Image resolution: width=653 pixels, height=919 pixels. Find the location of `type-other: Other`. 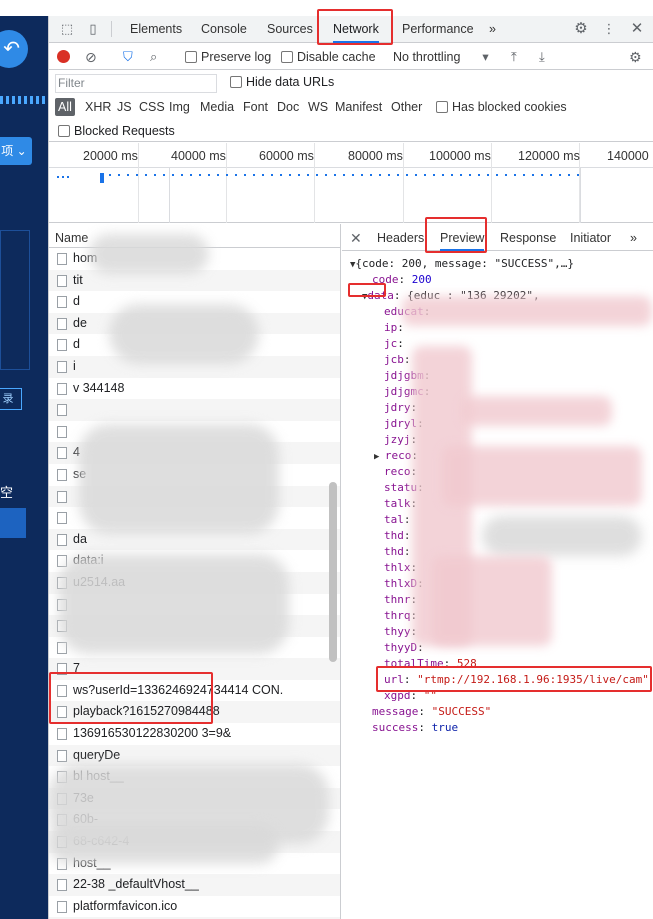

type-other: Other is located at coordinates (406, 107).